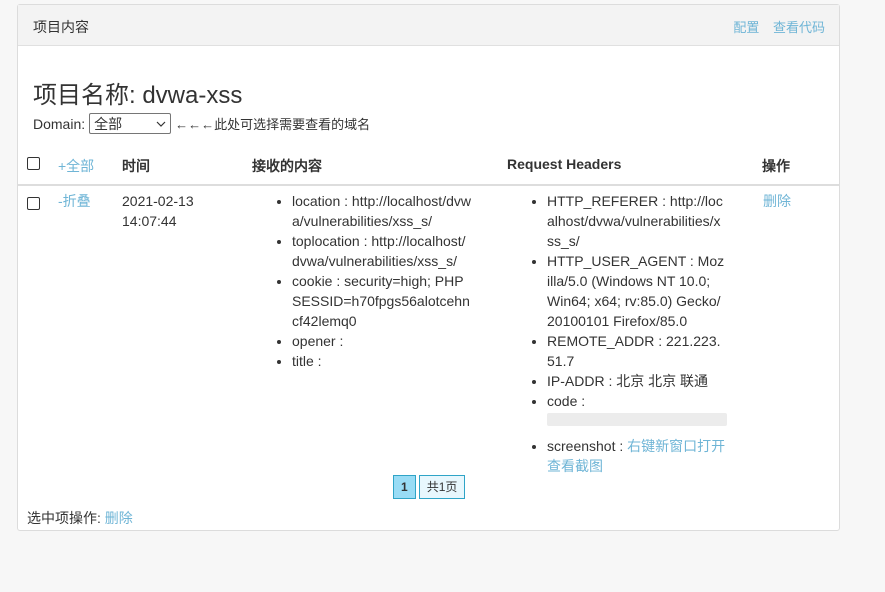 This screenshot has width=885, height=592. I want to click on collapse-link: -折叠, so click(74, 201).